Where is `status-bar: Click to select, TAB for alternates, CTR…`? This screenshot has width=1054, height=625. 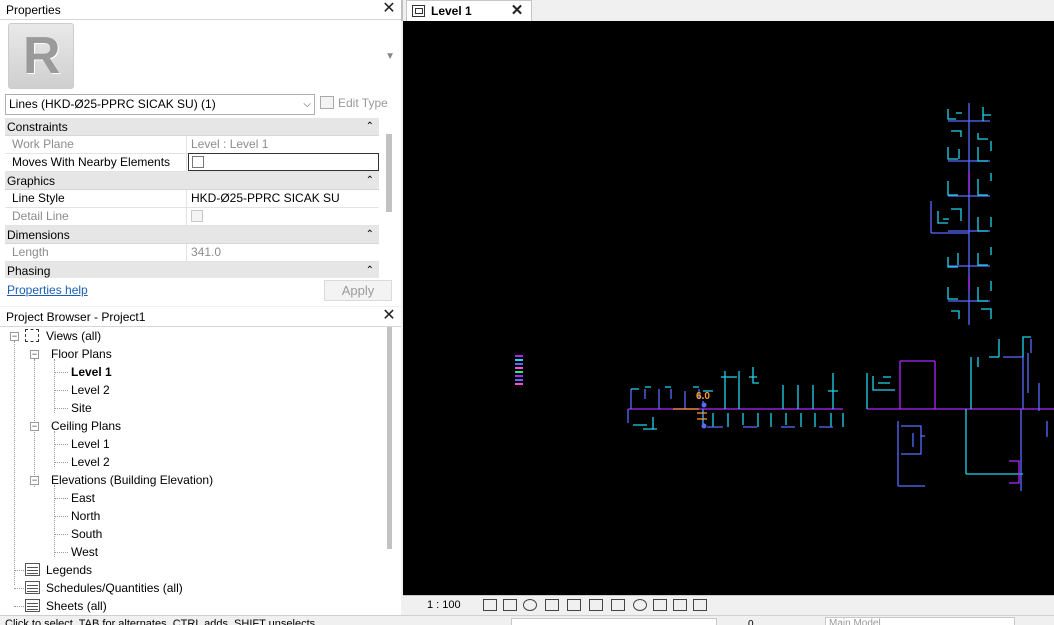
status-bar: Click to select, TAB for alternates, CTR… is located at coordinates (527, 620).